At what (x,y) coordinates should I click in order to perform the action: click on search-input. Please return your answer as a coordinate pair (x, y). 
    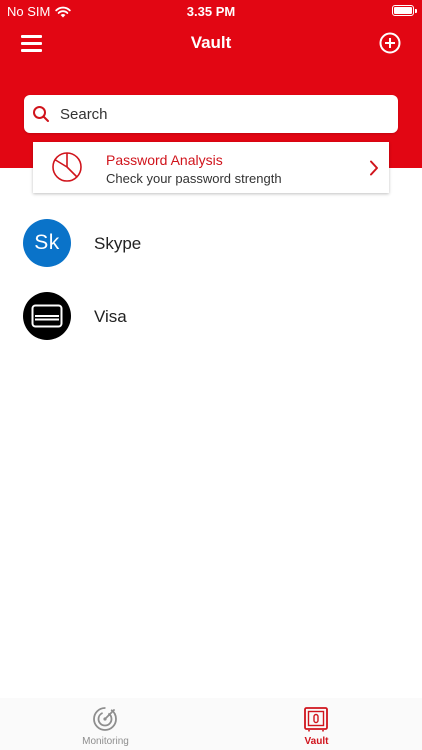
    Looking at the image, I should click on (210, 114).